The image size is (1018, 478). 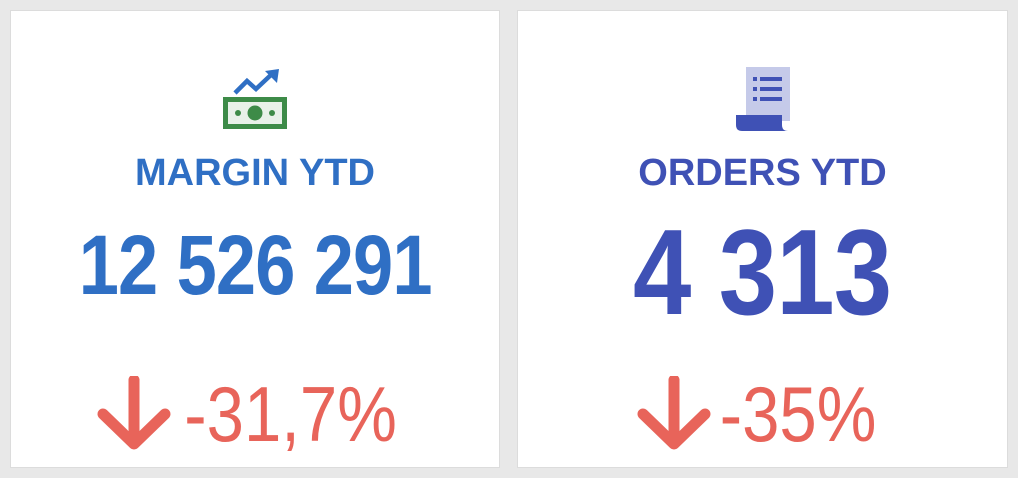 I want to click on change-percent: -35%, so click(x=798, y=414).